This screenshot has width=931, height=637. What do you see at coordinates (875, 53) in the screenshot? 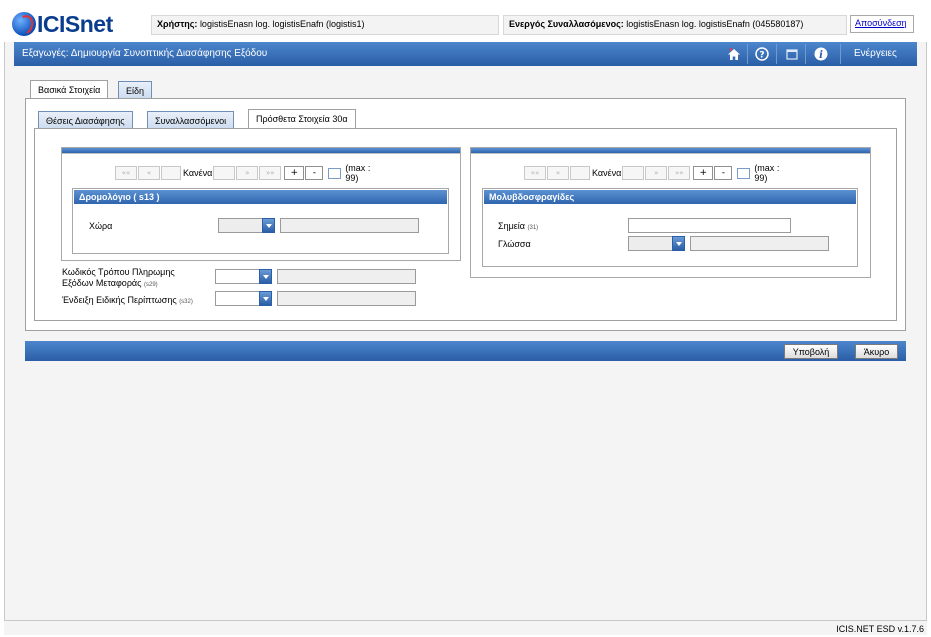
I see `actions-menu: Ενέργειες` at bounding box center [875, 53].